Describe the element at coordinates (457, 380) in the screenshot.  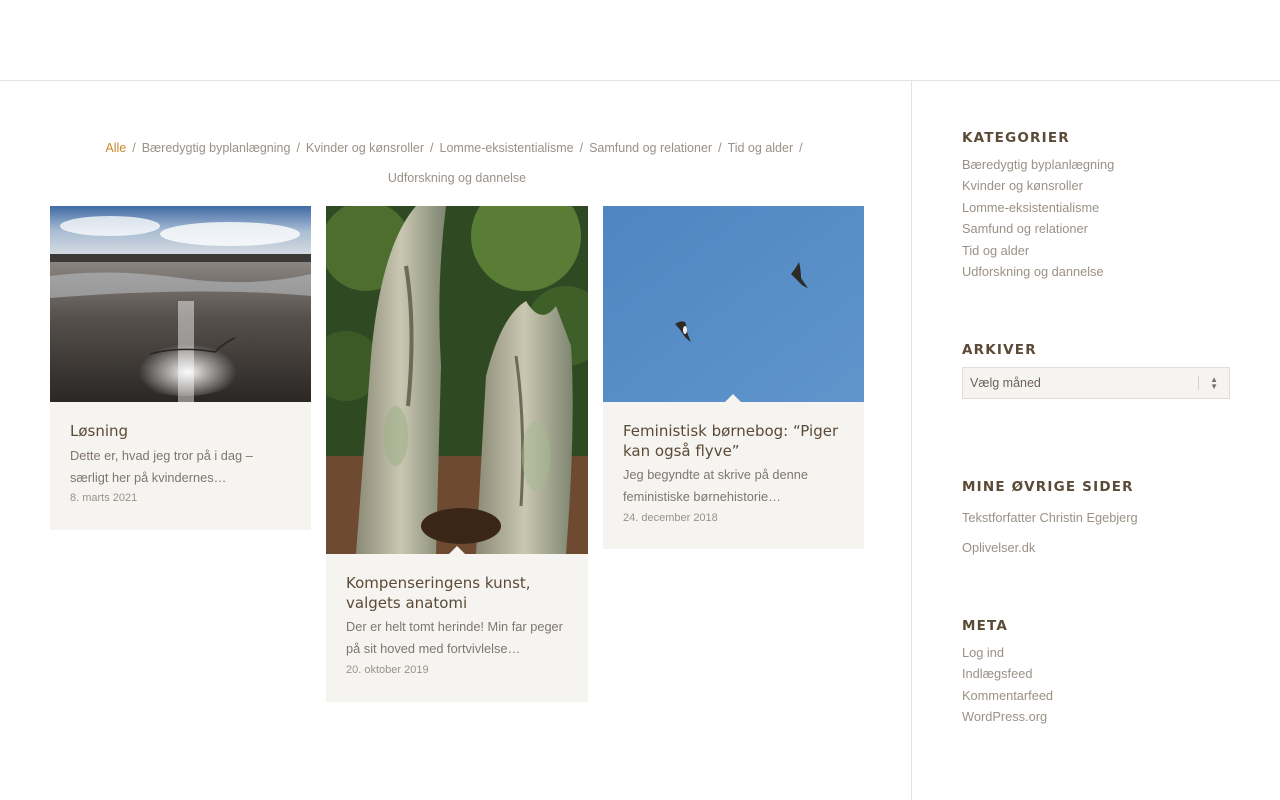
I see `post-thumbnail-tree` at that location.